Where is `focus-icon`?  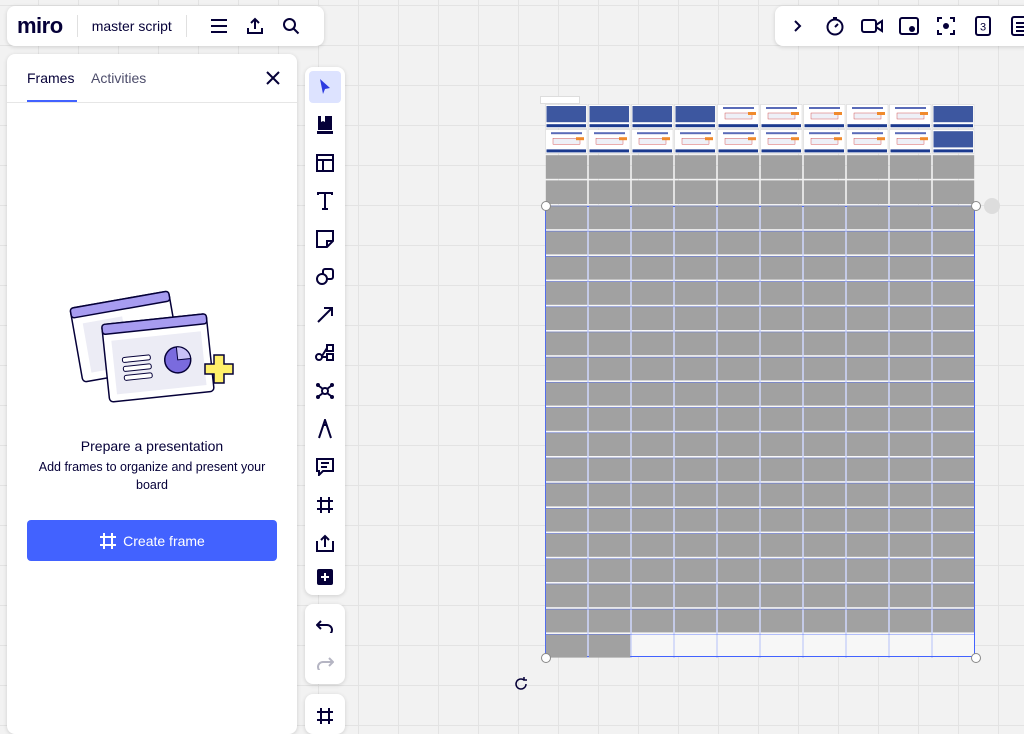 focus-icon is located at coordinates (945, 26).